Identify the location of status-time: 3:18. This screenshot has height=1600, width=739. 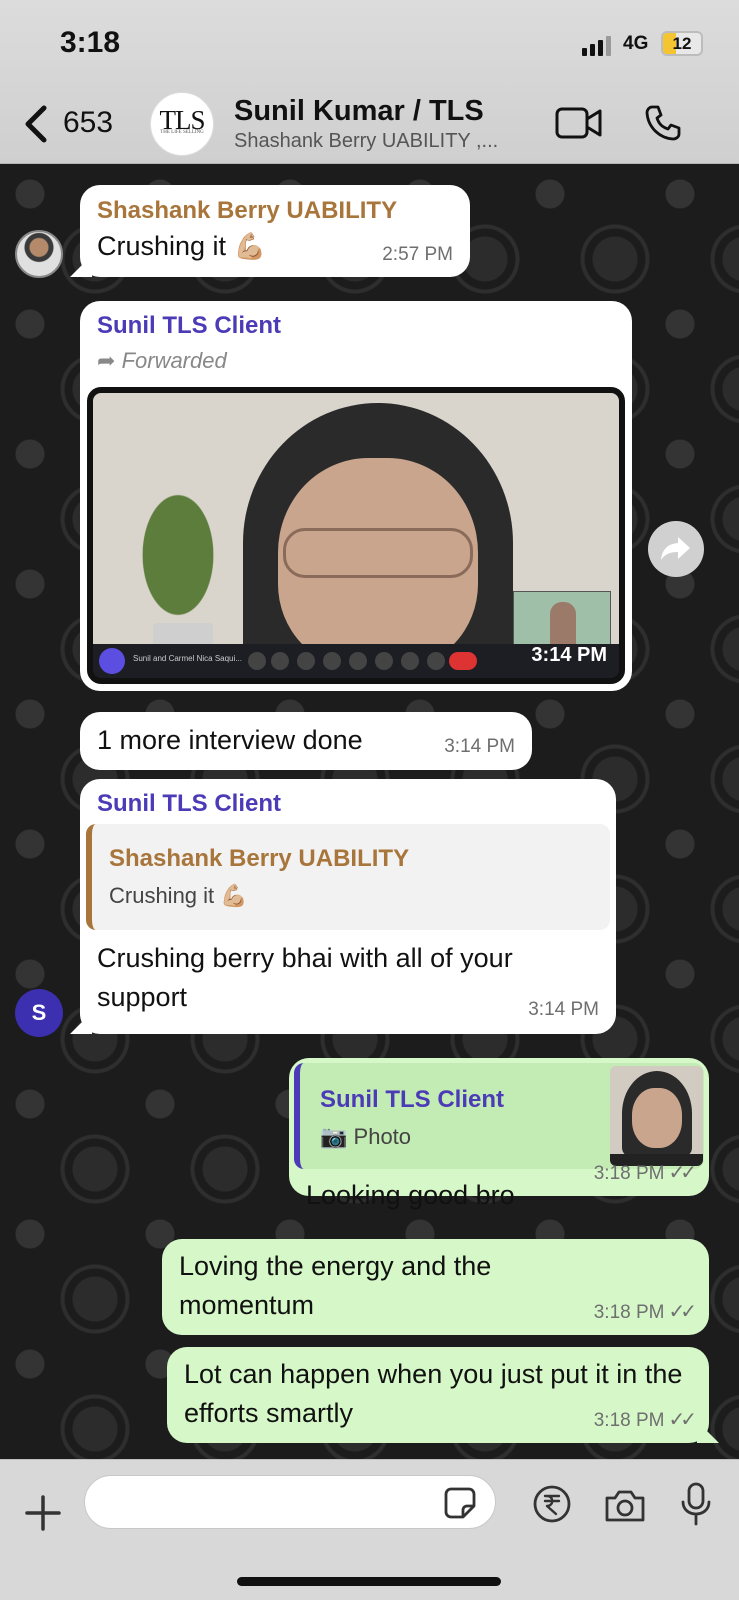
(90, 42).